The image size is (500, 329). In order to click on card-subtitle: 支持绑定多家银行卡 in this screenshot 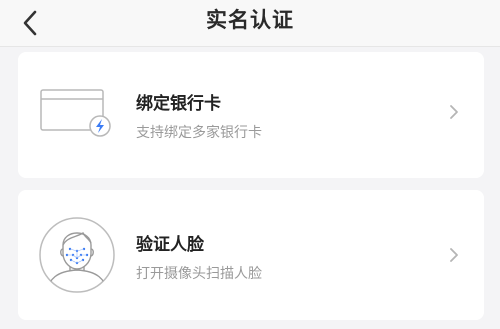, I will do `click(199, 133)`.